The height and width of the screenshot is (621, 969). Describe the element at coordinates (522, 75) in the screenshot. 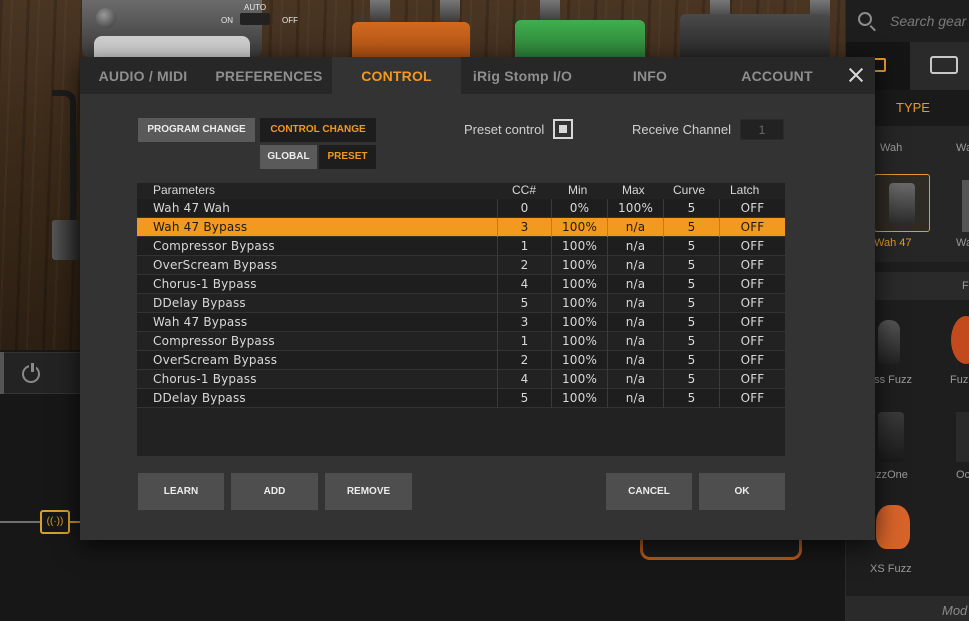

I see `tab-irig-stomp-io: iRig Stomp I/O` at that location.